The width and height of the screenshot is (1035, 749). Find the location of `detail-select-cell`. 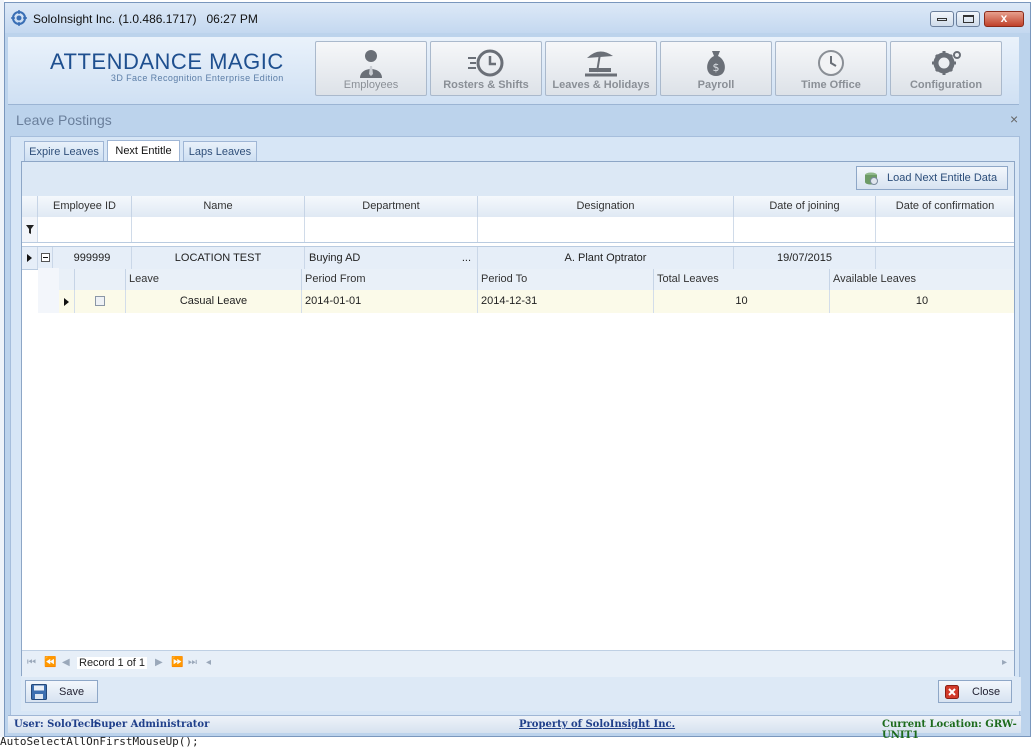

detail-select-cell is located at coordinates (100, 301).